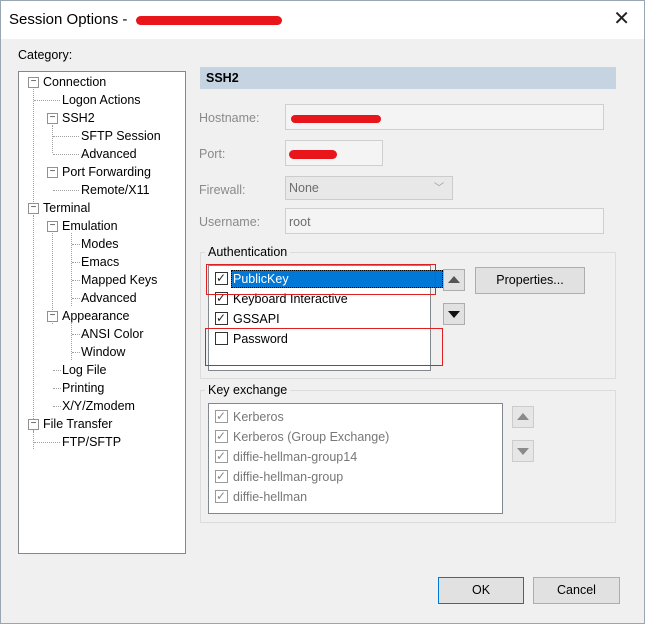 Image resolution: width=645 pixels, height=624 pixels. I want to click on username-field: root, so click(444, 221).